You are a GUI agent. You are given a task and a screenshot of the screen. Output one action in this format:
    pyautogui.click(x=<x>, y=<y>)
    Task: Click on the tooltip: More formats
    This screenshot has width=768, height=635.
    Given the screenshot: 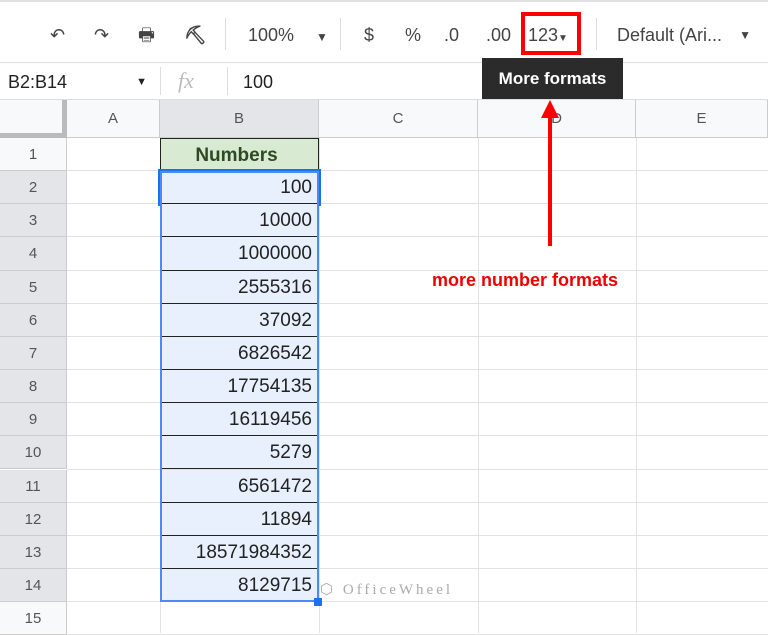 What is the action you would take?
    pyautogui.click(x=552, y=78)
    